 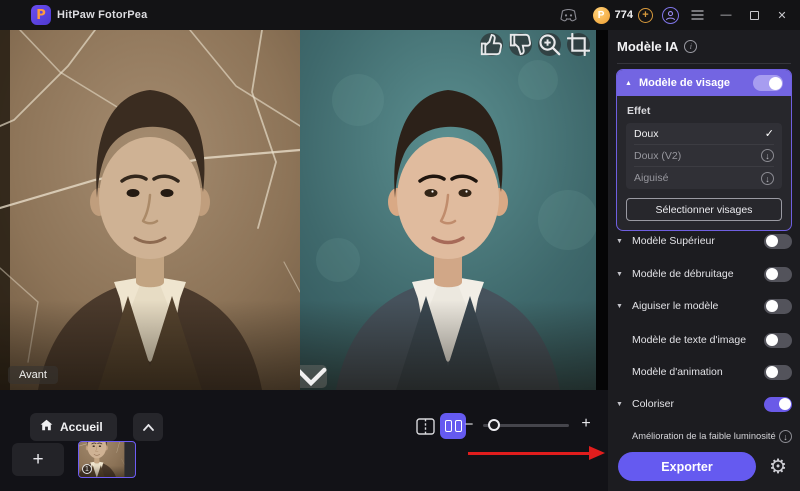 I want to click on panel-collapse-button, so click(x=148, y=427).